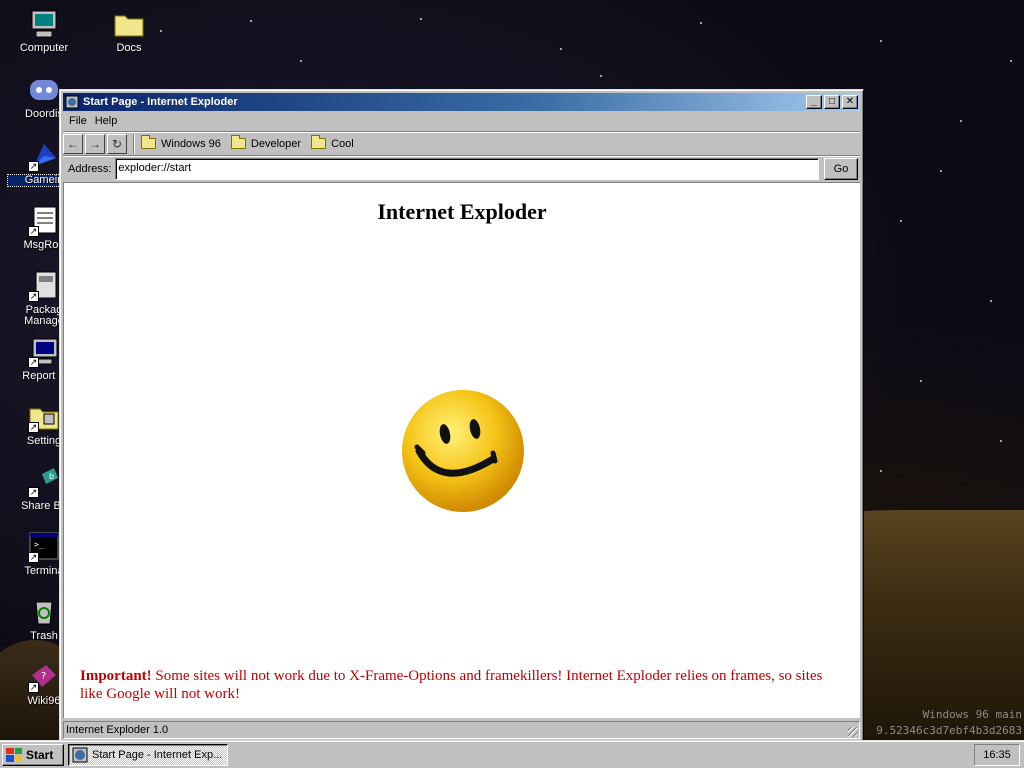 The width and height of the screenshot is (1024, 768). What do you see at coordinates (44, 24) in the screenshot?
I see `computer-icon` at bounding box center [44, 24].